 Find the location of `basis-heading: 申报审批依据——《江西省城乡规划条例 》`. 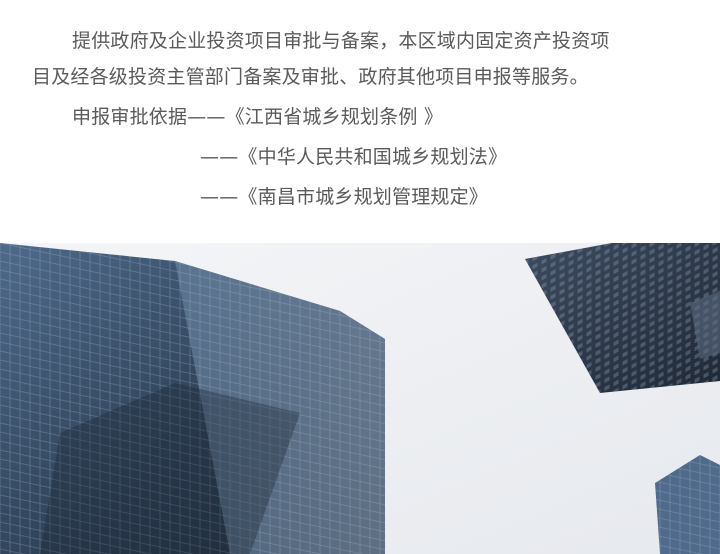

basis-heading: 申报审批依据——《江西省城乡规划条例 》 is located at coordinates (258, 117).